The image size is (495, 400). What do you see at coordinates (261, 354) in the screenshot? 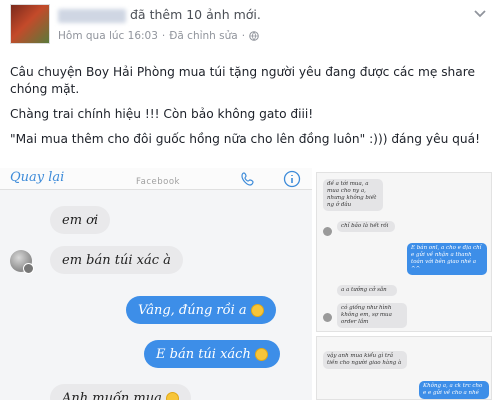
I see `laugh-emoji-icon` at bounding box center [261, 354].